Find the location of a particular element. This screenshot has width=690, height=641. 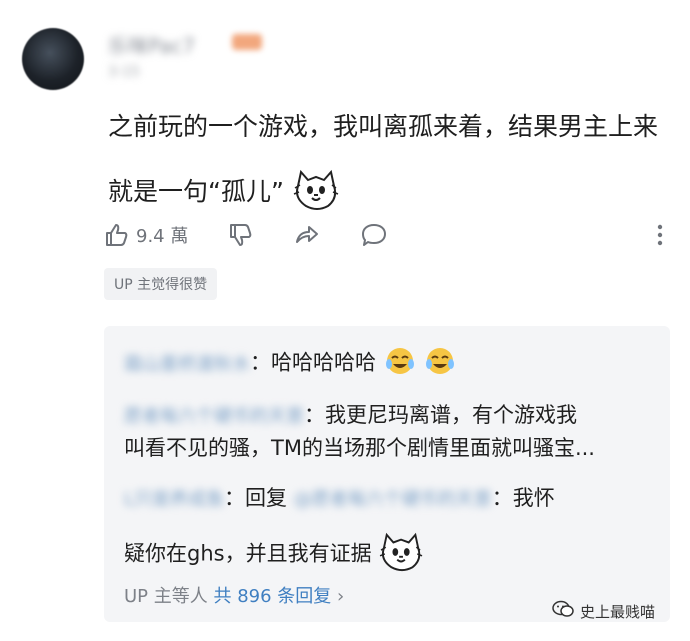

reply-item: L只是养成鱼：回复 @愿者每六个硬币的天意：我怀 is located at coordinates (339, 497).